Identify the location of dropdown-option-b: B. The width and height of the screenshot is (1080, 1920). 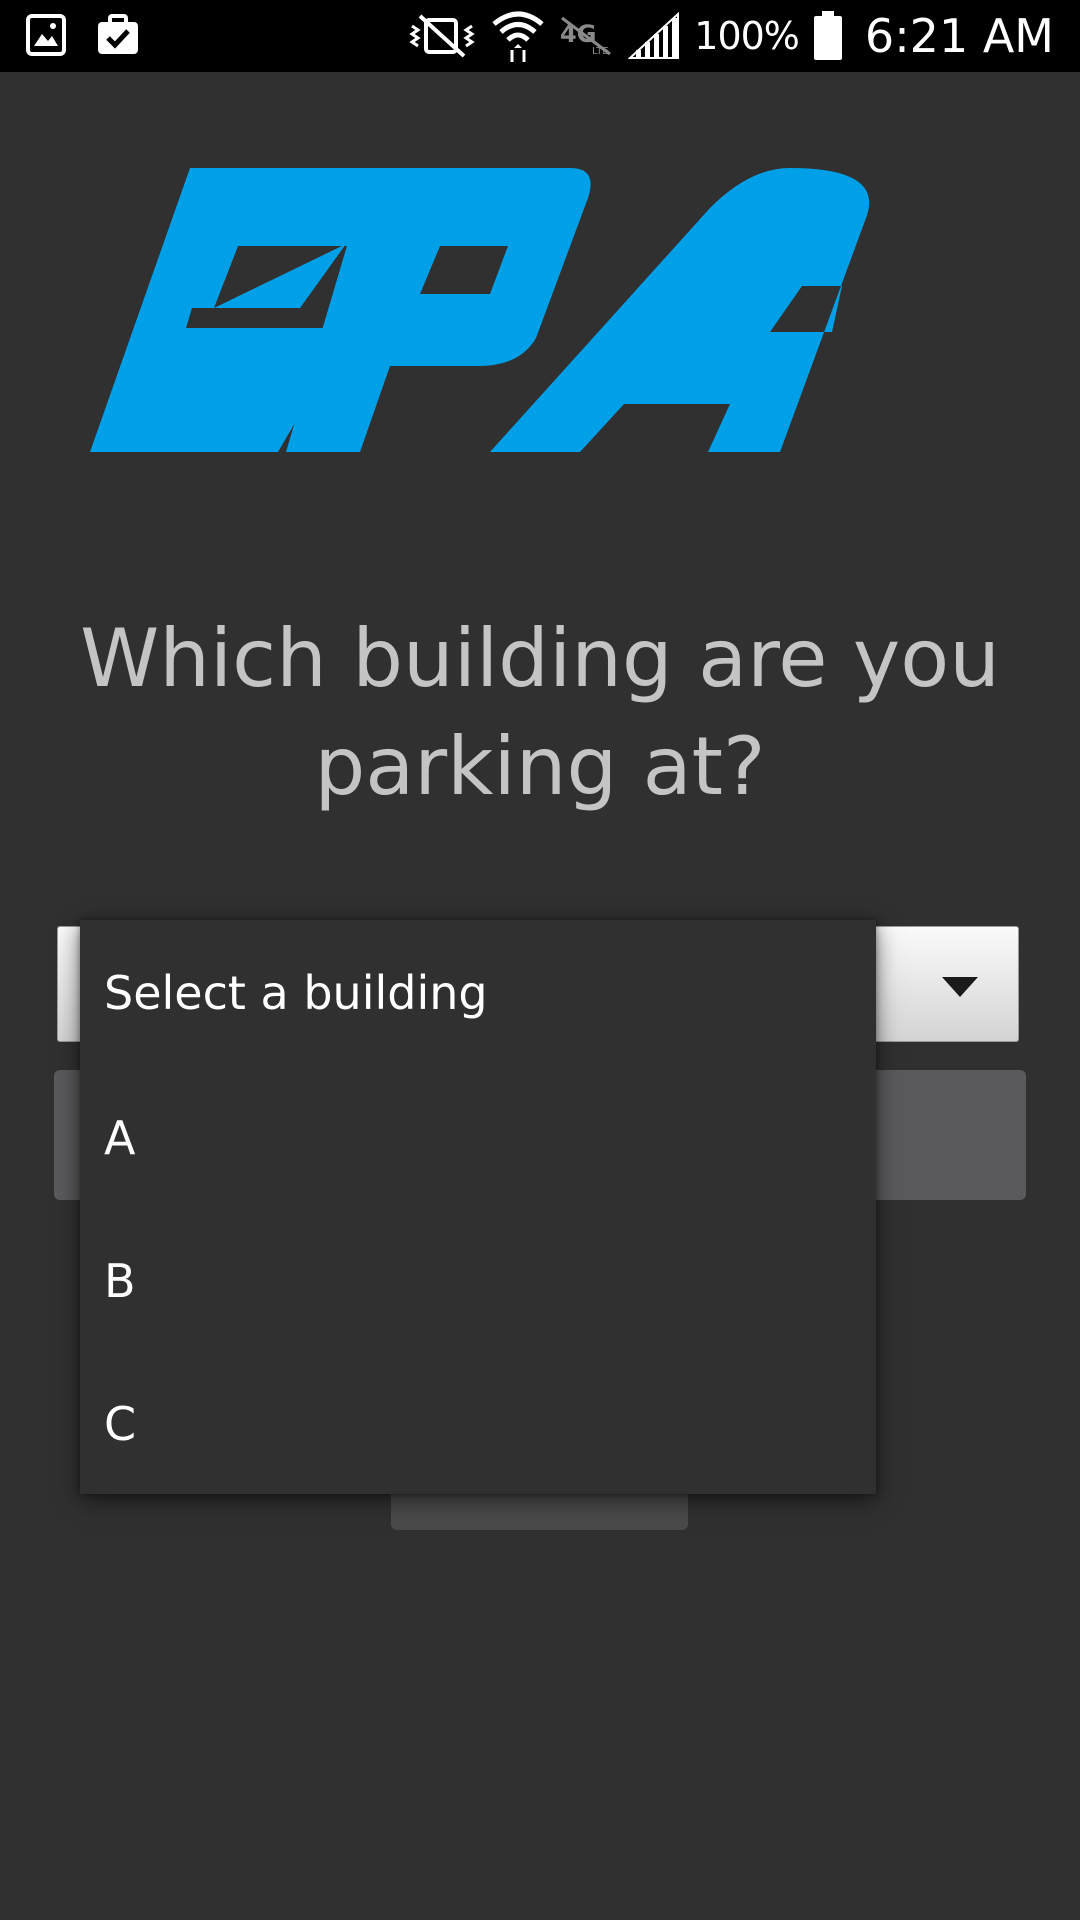
(478, 1280).